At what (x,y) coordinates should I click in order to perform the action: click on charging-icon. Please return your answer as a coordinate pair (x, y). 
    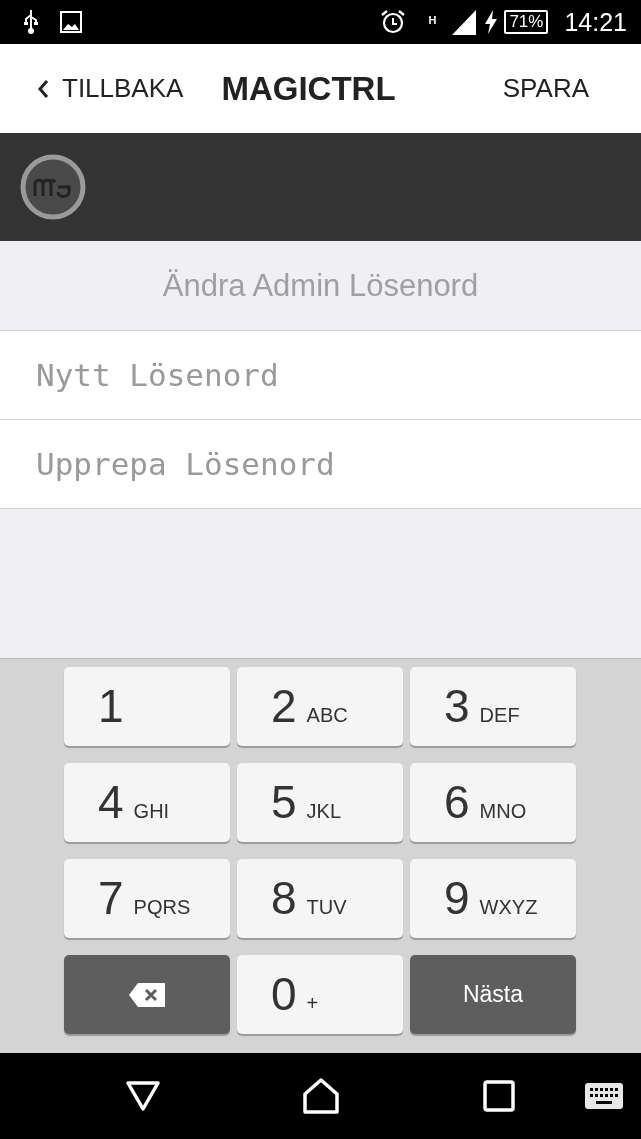
    Looking at the image, I should click on (491, 22).